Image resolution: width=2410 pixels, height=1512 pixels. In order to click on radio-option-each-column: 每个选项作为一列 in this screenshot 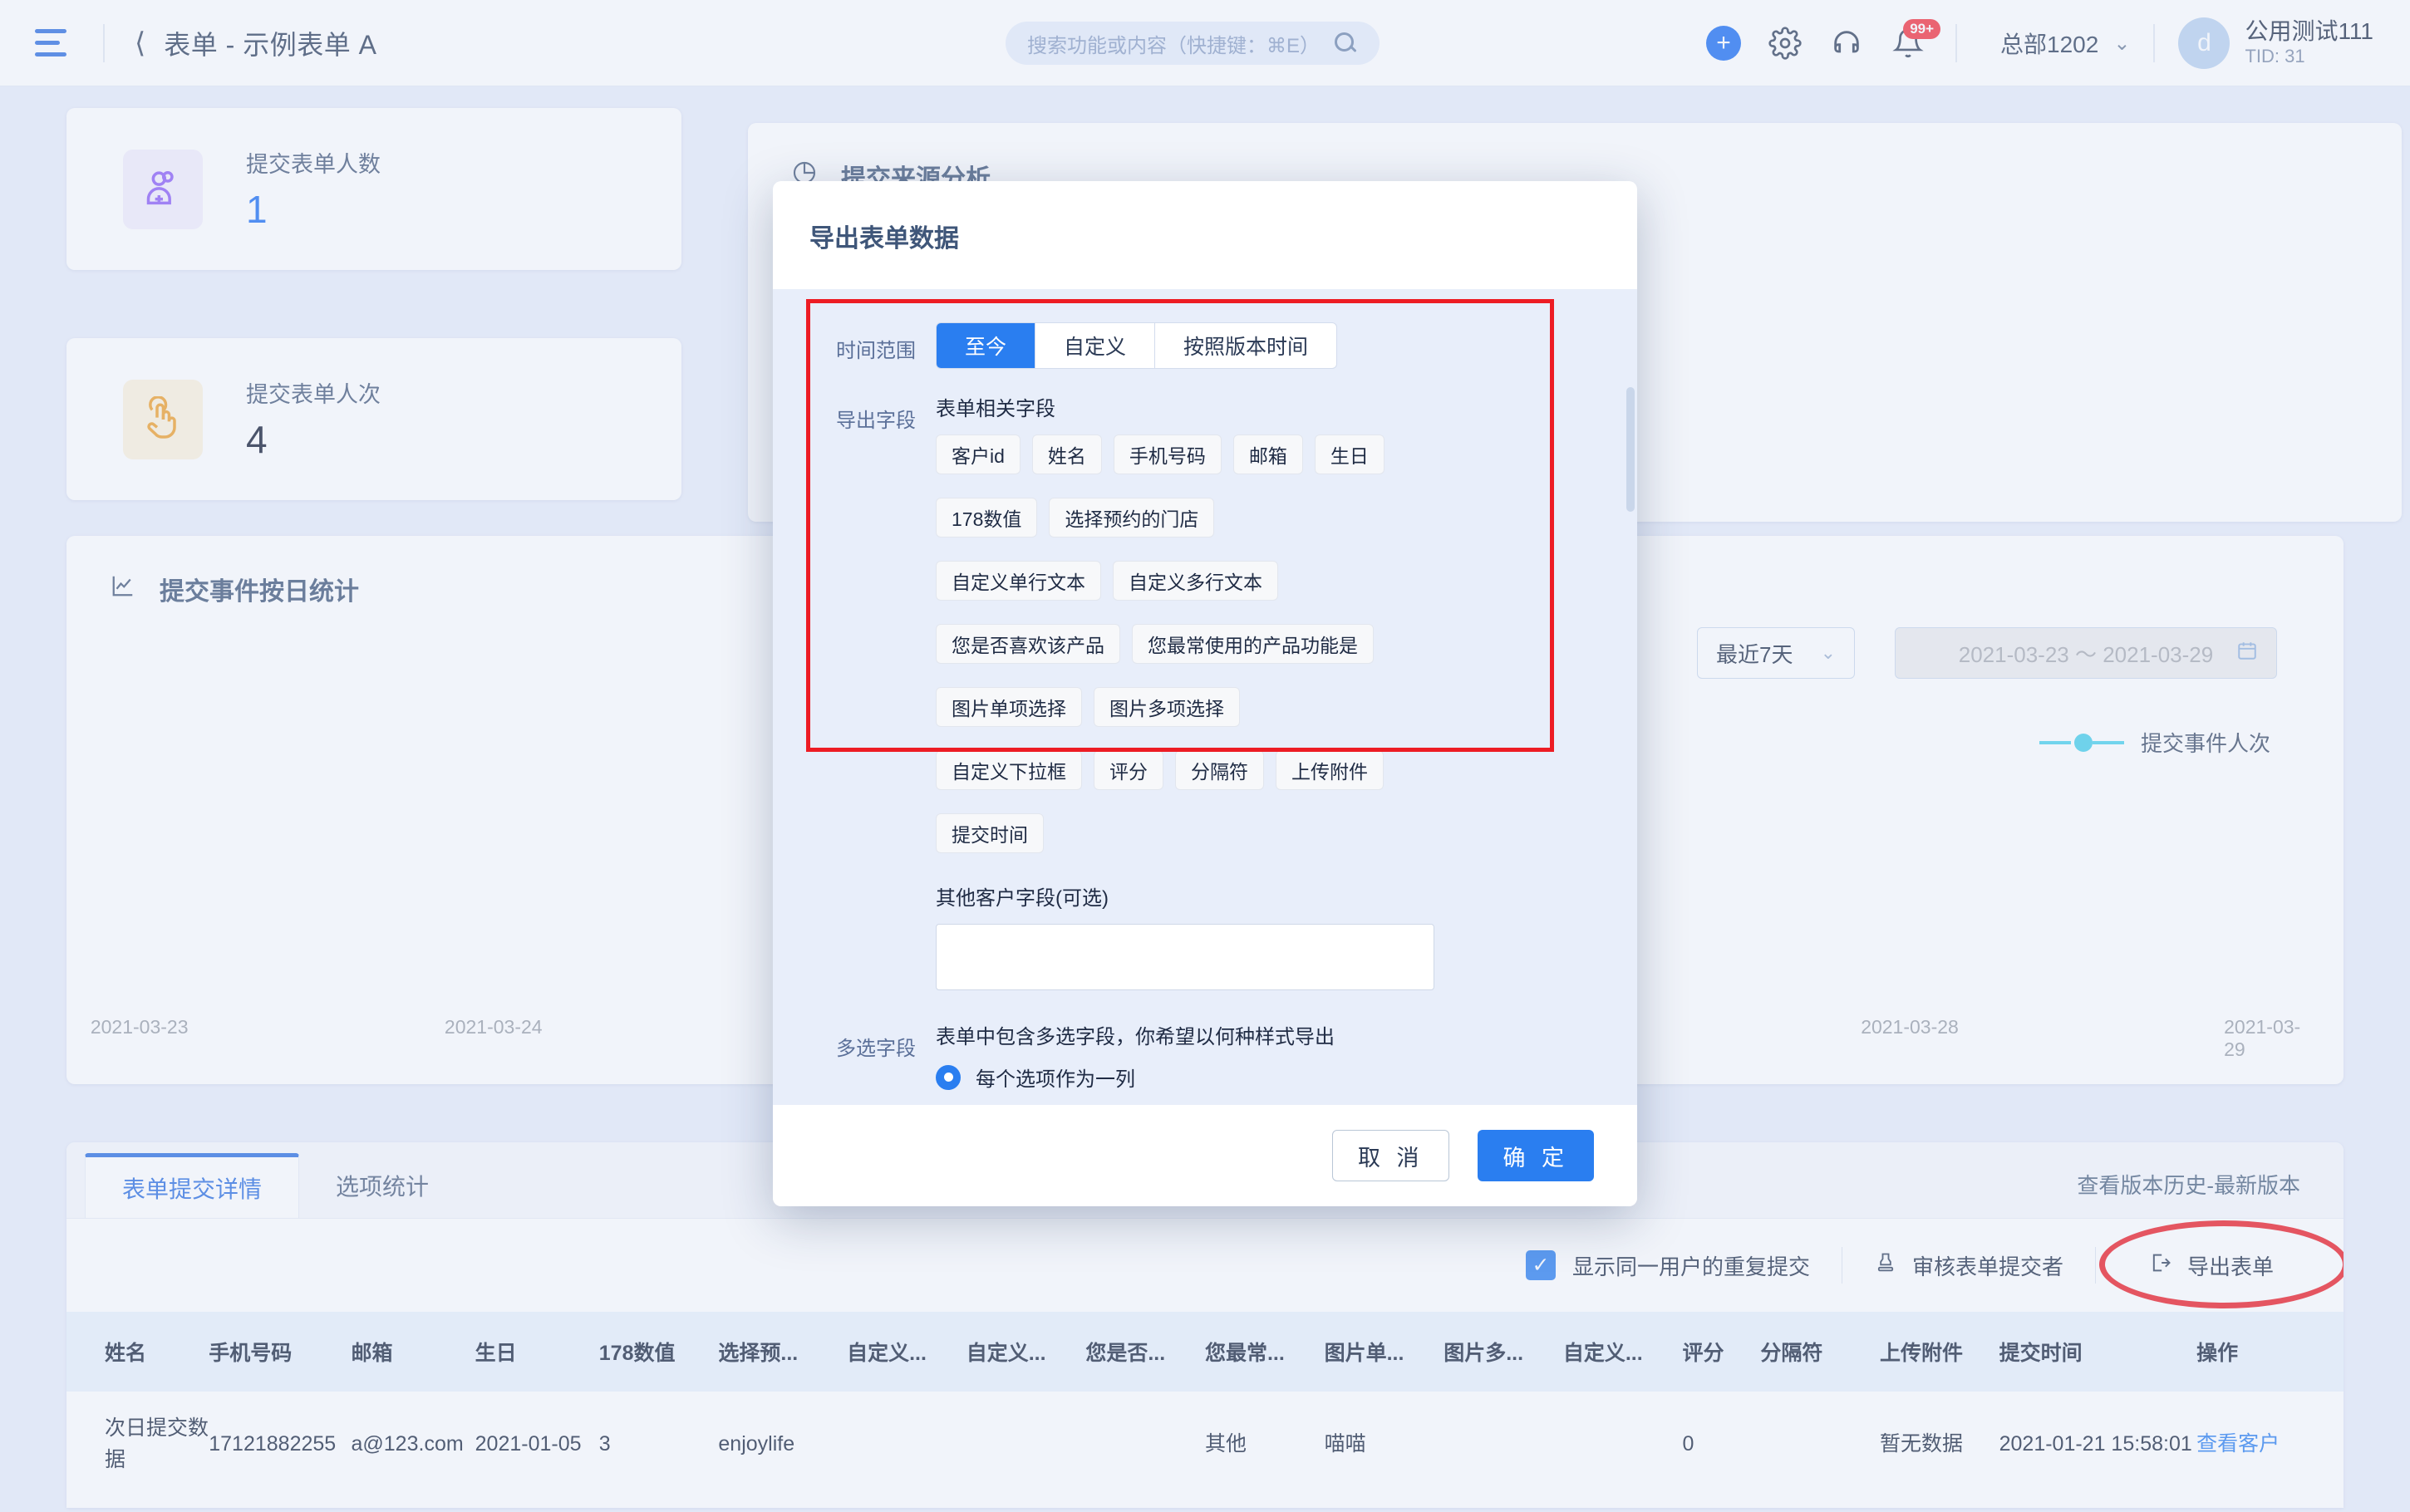, I will do `click(1286, 1077)`.